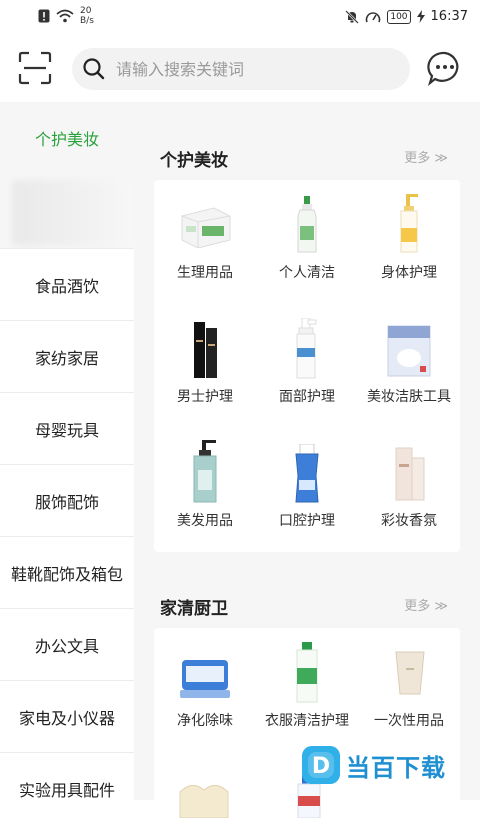  I want to click on sidebar-item-stationery: 办公文具, so click(67, 644).